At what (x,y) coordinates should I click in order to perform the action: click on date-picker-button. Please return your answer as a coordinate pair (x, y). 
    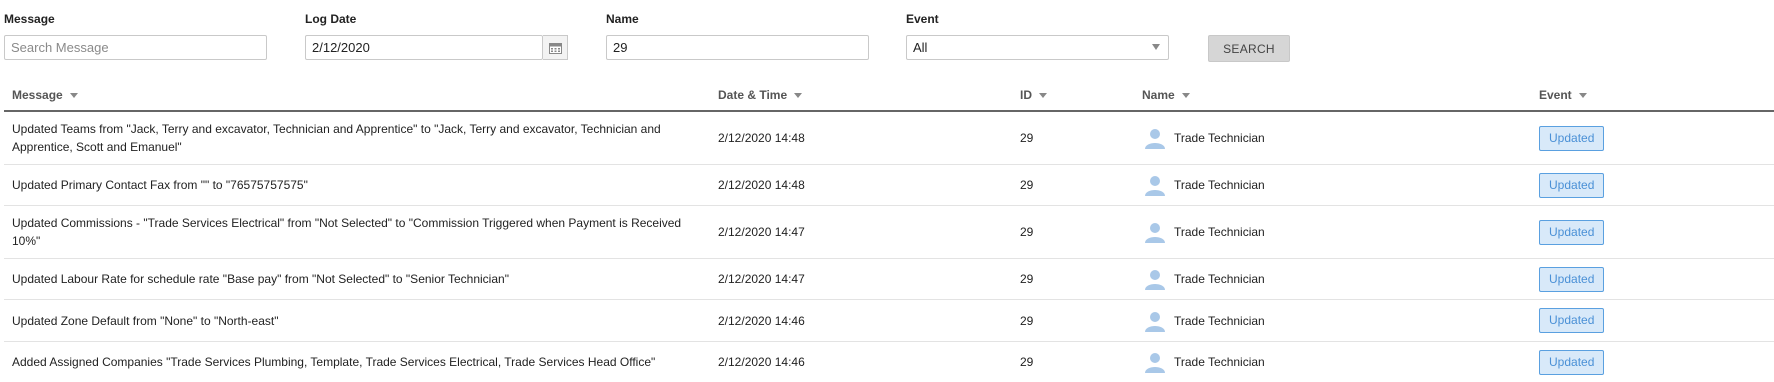
    Looking at the image, I should click on (555, 47).